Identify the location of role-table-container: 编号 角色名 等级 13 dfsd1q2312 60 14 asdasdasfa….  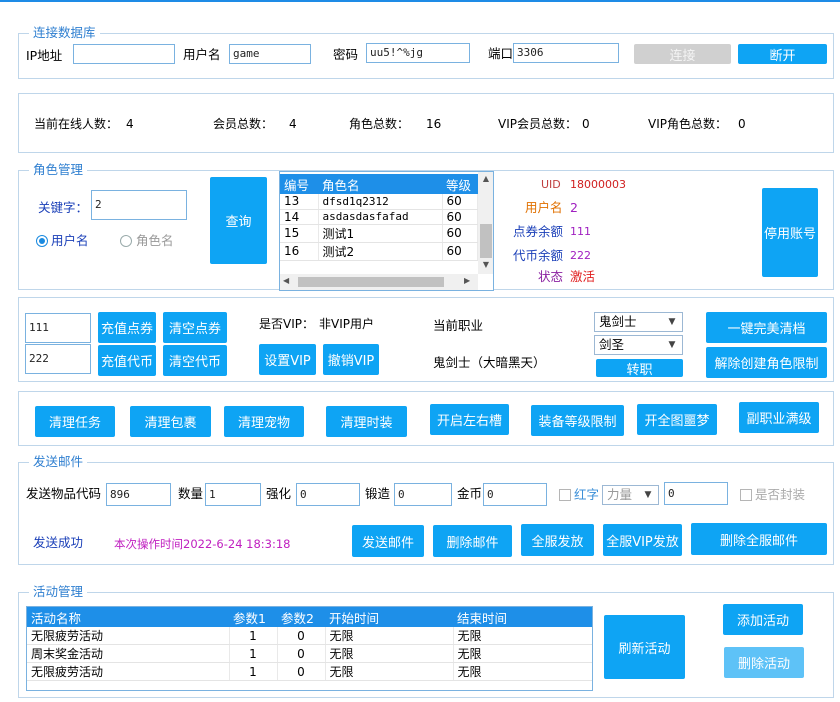
(386, 231).